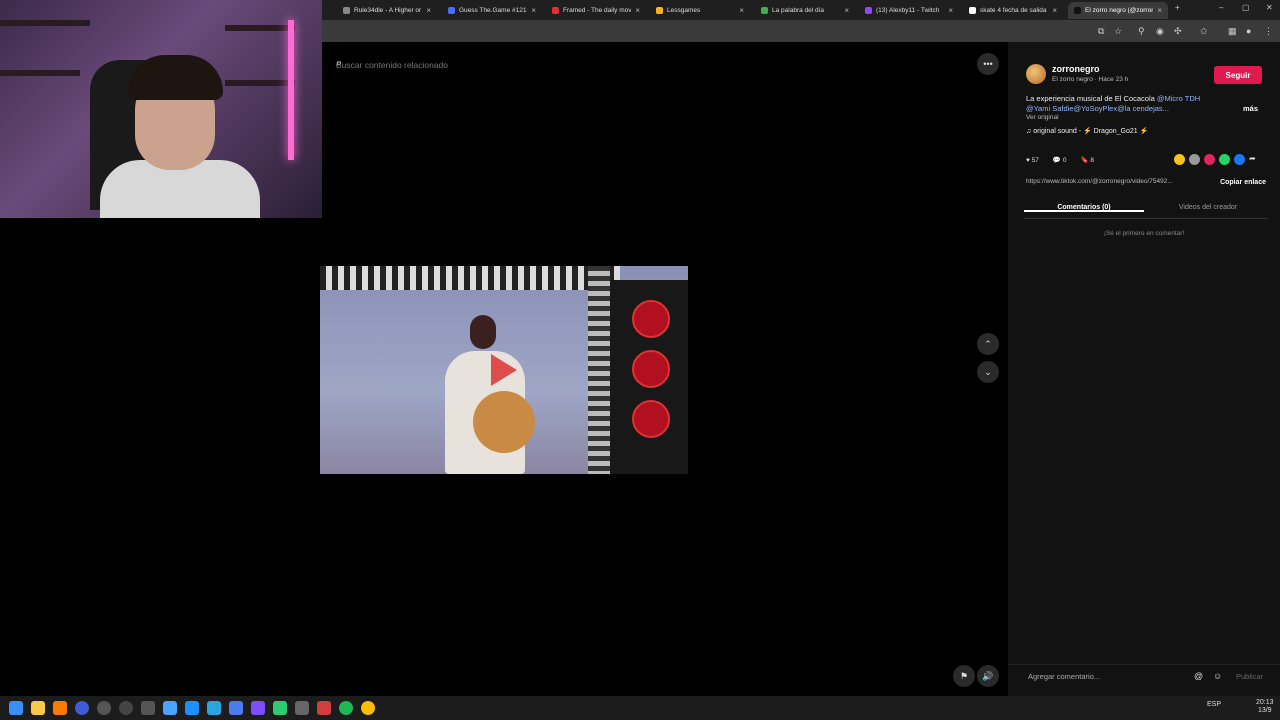 This screenshot has width=1280, height=720. I want to click on language-indicator: ESP, so click(1214, 704).